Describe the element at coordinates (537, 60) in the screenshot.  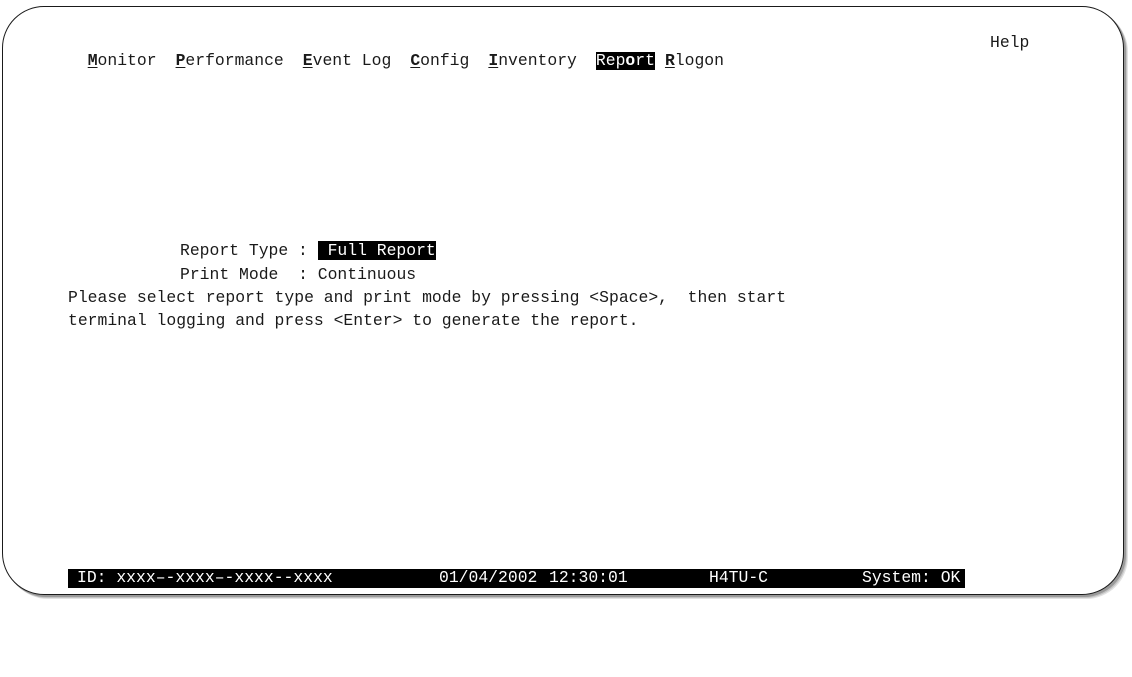
I see `menu-inventory-label: nventory` at that location.